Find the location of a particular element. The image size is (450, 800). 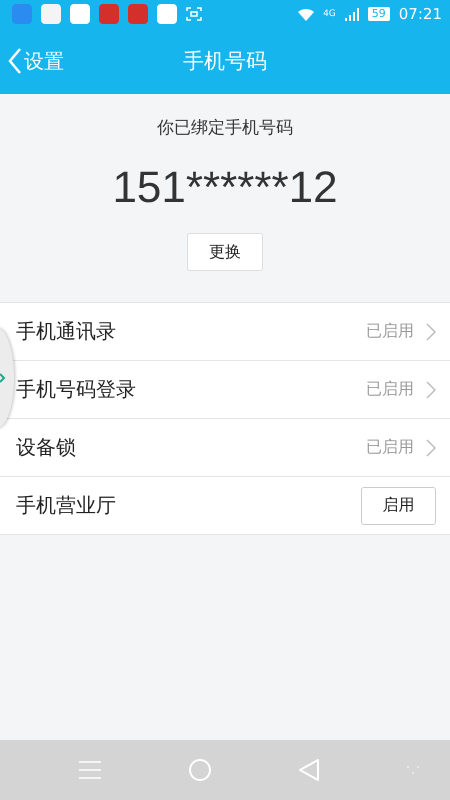

dots-icon is located at coordinates (413, 770).